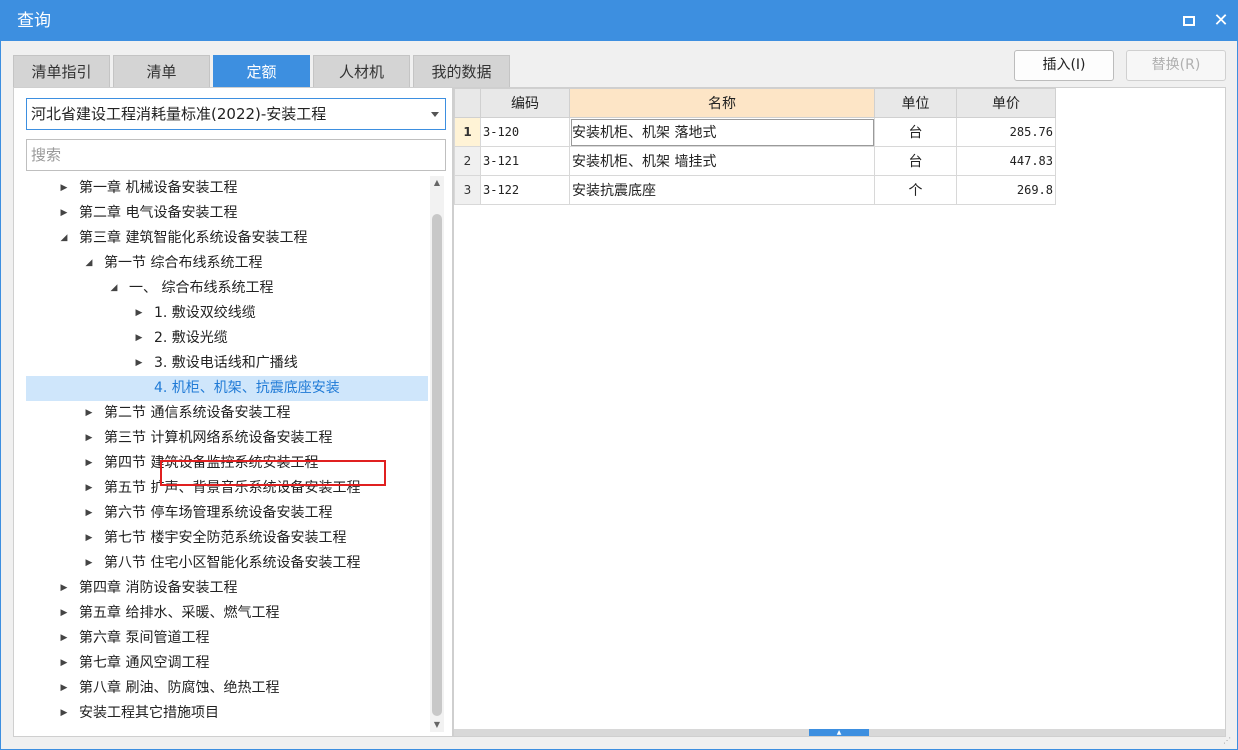  What do you see at coordinates (467, 103) in the screenshot?
I see `row-number-header` at bounding box center [467, 103].